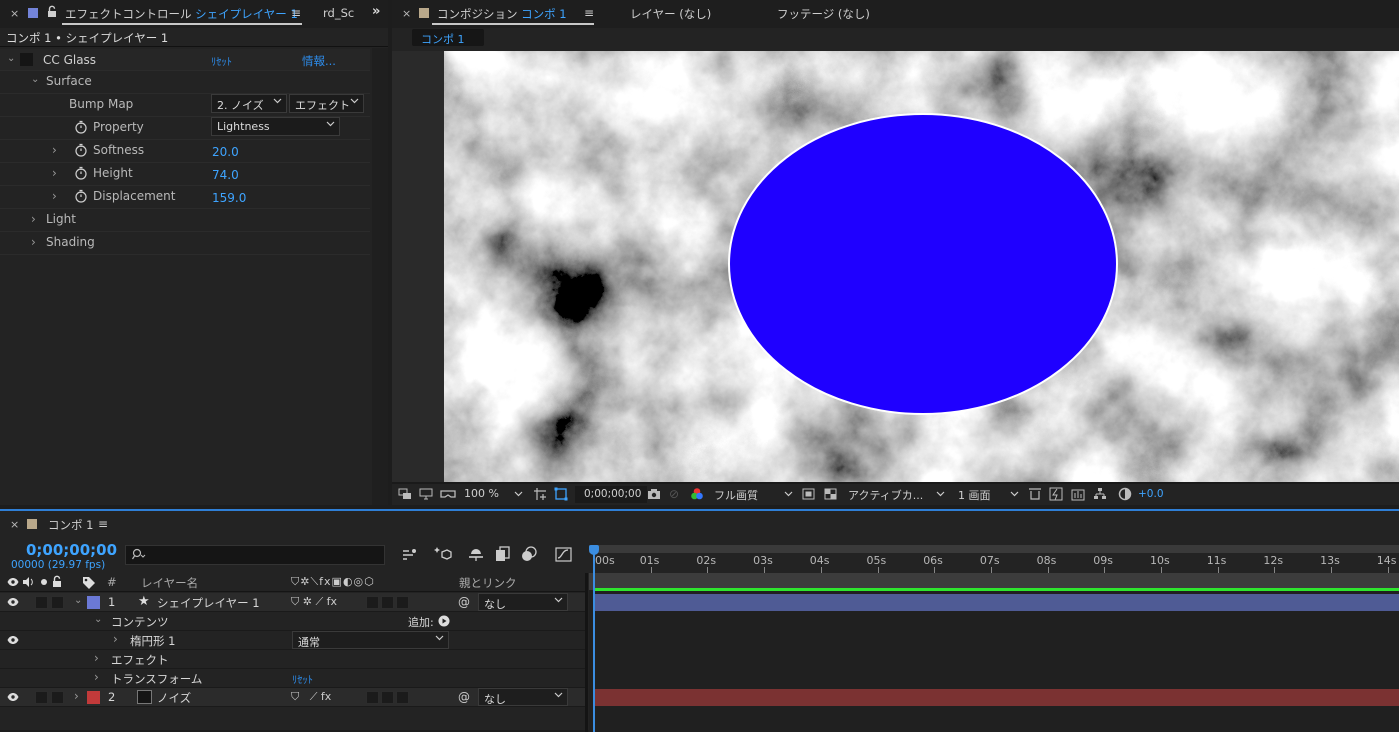 This screenshot has height=732, width=1399. What do you see at coordinates (294, 640) in the screenshot?
I see `ellipse-group-row: › 楕円形 1 通常` at bounding box center [294, 640].